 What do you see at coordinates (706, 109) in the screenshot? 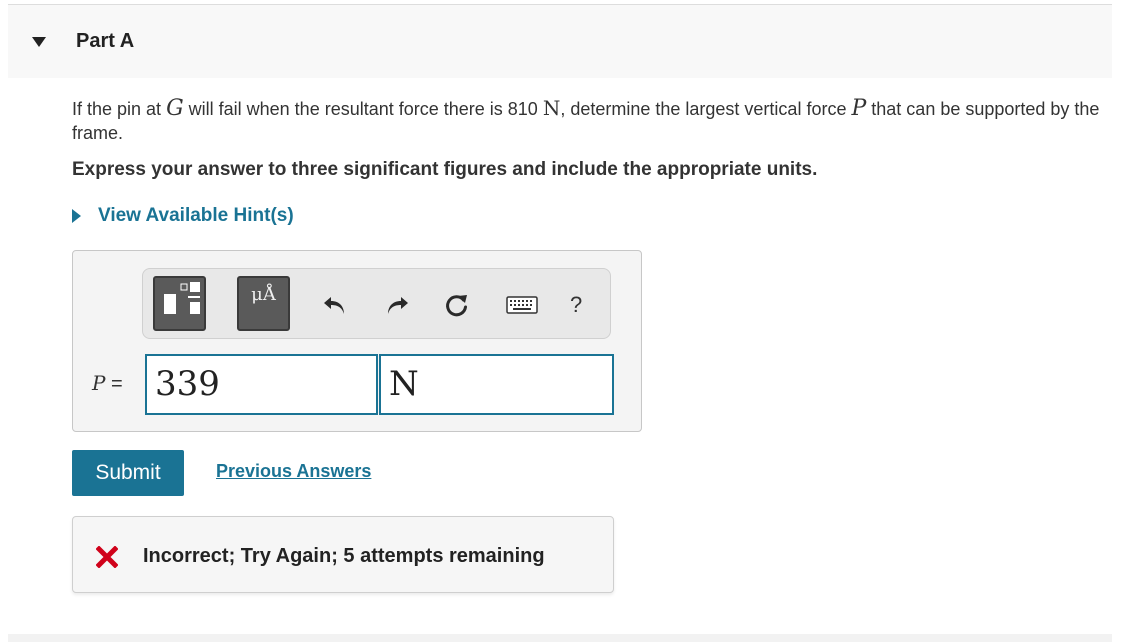
I see `question-segment: , determine the largest vertical force` at bounding box center [706, 109].